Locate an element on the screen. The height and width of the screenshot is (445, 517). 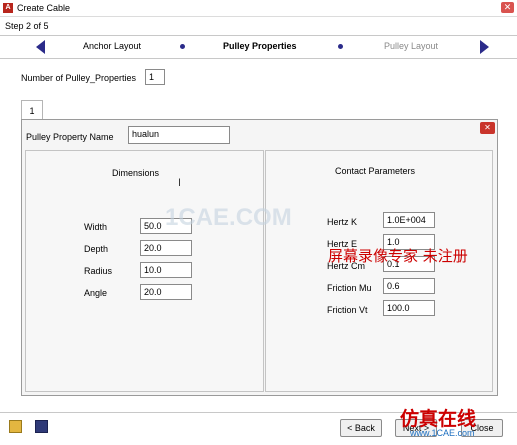
app-icon: A is located at coordinates (8, 8).